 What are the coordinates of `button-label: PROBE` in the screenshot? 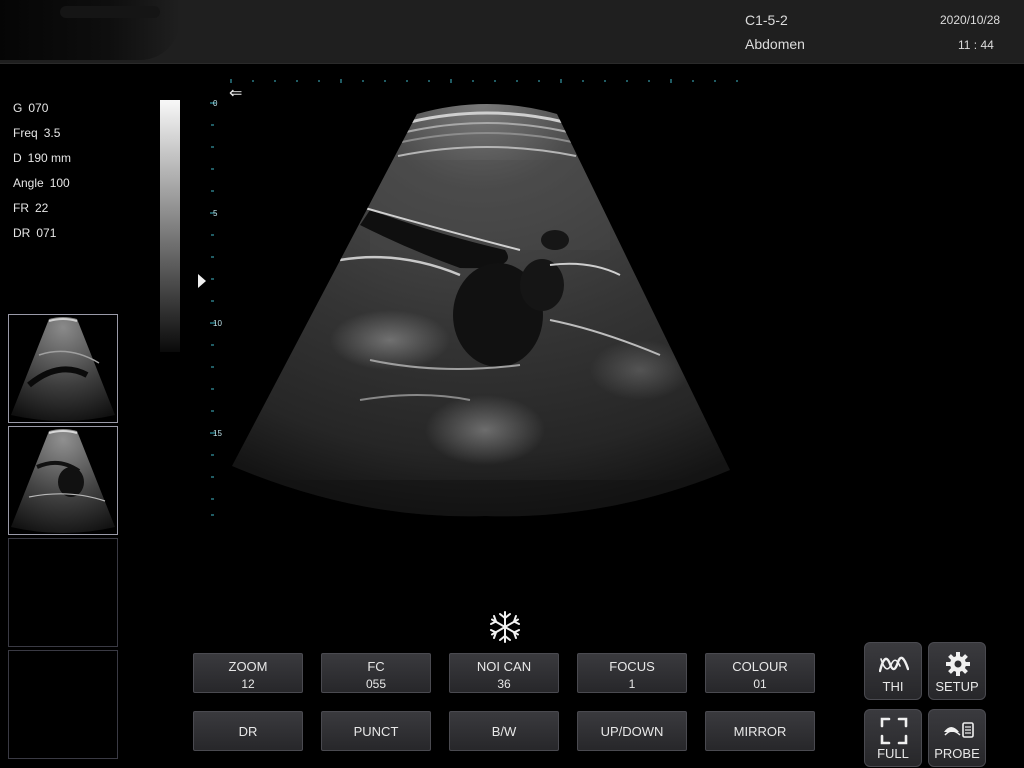 It's located at (957, 753).